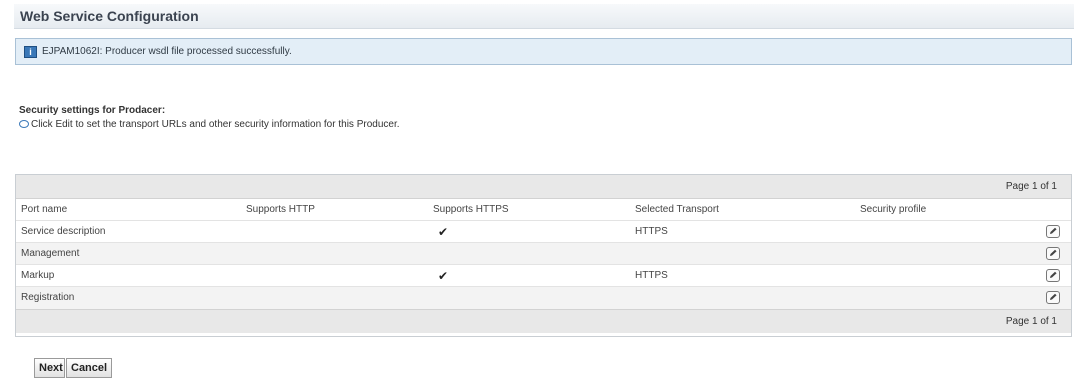  I want to click on table-row: Markup ✔ HTTPS, so click(543, 276).